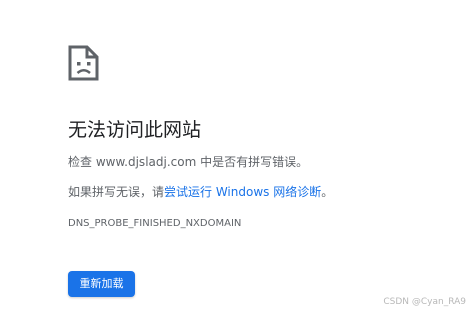 The height and width of the screenshot is (312, 474). What do you see at coordinates (327, 192) in the screenshot?
I see `spelling-suffix: 。` at bounding box center [327, 192].